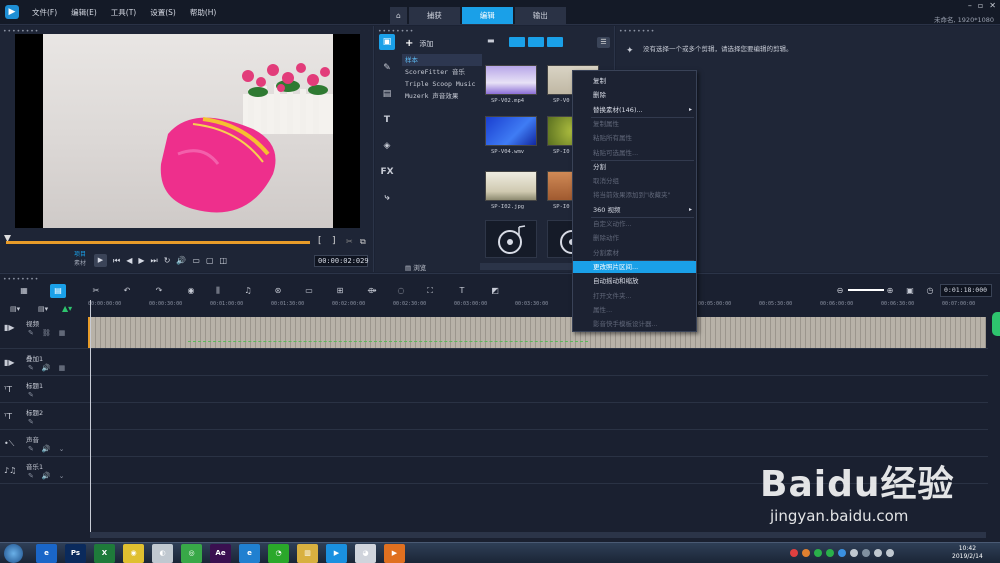 Image resolution: width=1000 pixels, height=563 pixels. Describe the element at coordinates (372, 291) in the screenshot. I see `time-remapping-icon: ⟴` at that location.